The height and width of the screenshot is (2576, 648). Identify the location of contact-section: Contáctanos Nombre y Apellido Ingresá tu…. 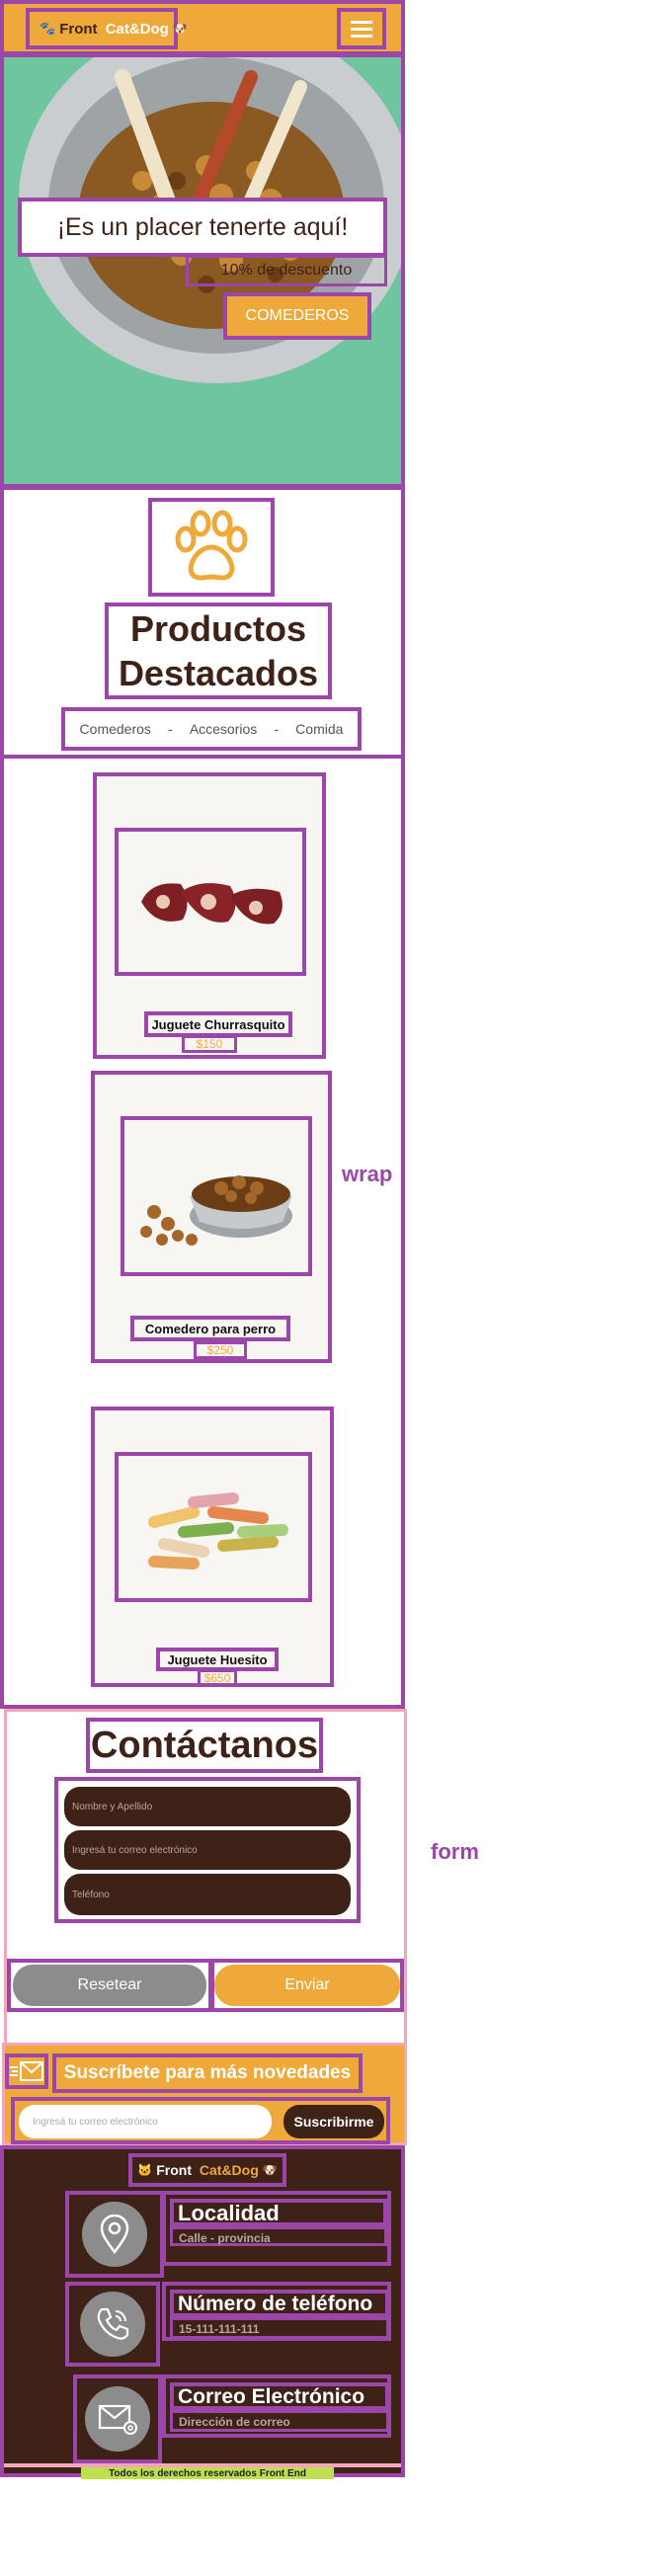
(205, 1878).